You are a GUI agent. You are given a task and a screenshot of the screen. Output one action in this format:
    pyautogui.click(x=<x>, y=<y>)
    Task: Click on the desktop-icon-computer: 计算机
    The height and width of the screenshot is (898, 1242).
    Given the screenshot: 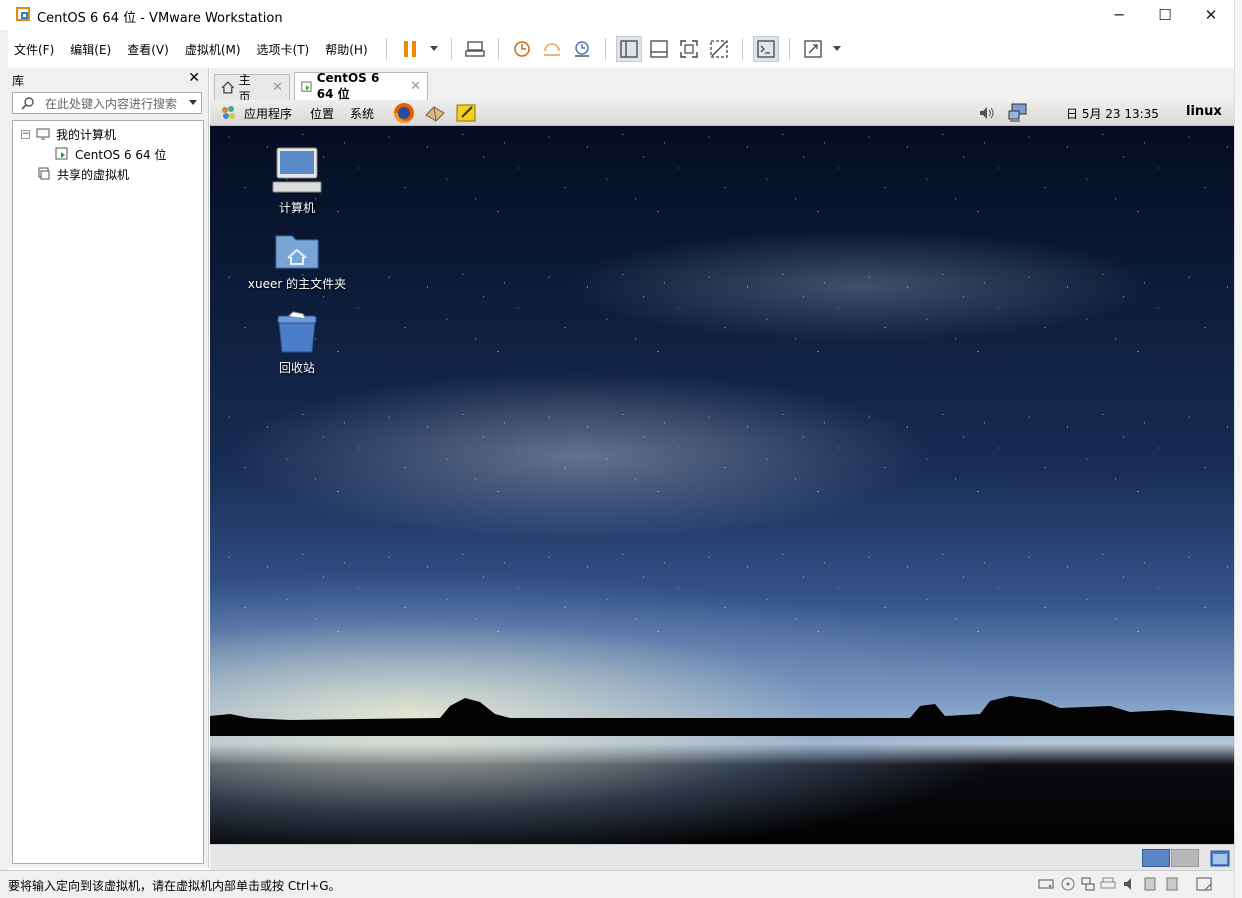 What is the action you would take?
    pyautogui.click(x=297, y=181)
    